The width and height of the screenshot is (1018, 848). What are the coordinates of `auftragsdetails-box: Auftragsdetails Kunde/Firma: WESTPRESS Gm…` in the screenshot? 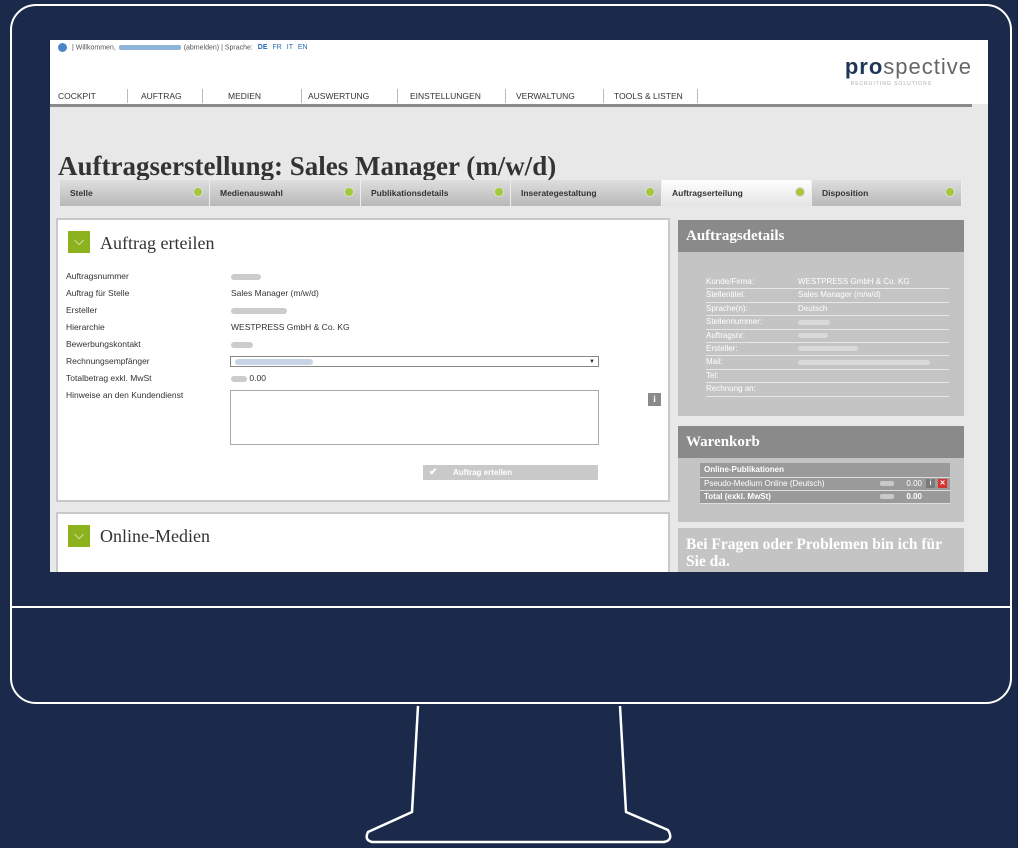 It's located at (821, 318).